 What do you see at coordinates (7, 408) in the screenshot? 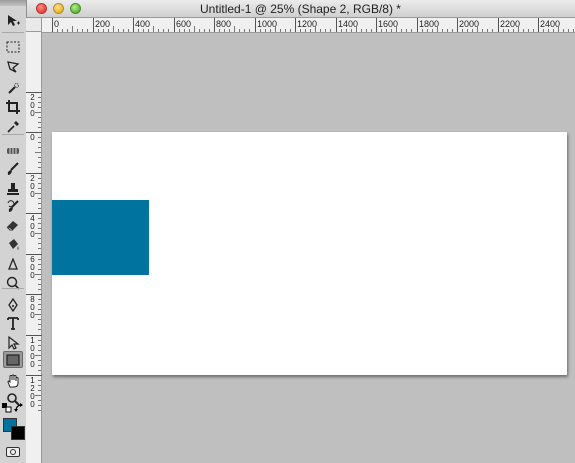
I see `default-colors-icon` at bounding box center [7, 408].